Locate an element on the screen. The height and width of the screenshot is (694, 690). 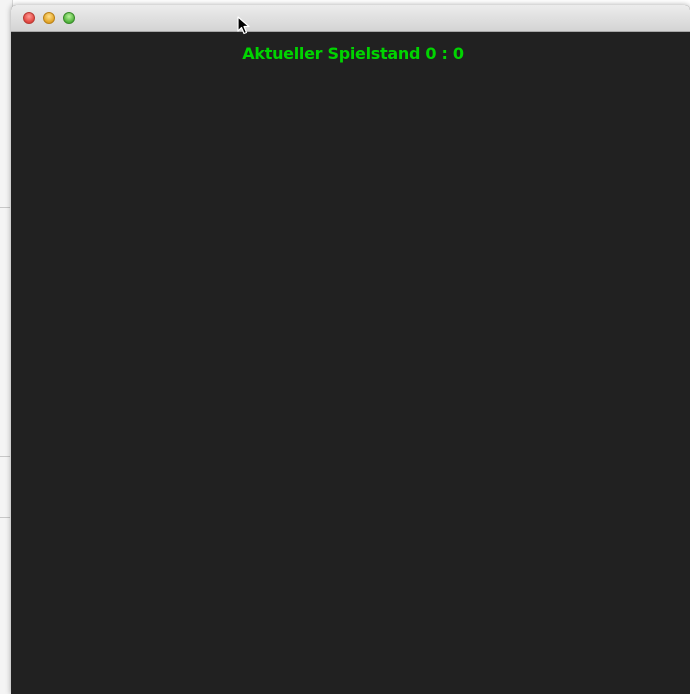
window-titlebar is located at coordinates (350, 18).